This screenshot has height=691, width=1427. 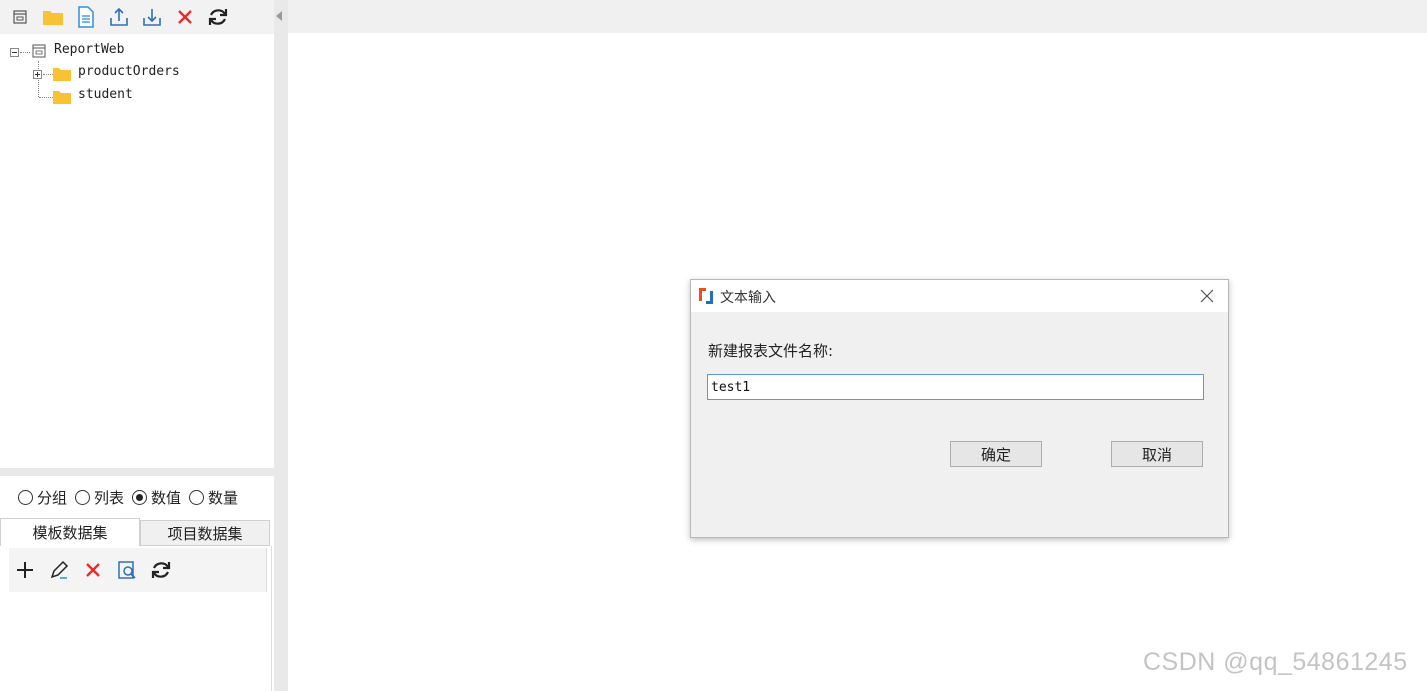 What do you see at coordinates (37, 74) in the screenshot?
I see `expand-icon` at bounding box center [37, 74].